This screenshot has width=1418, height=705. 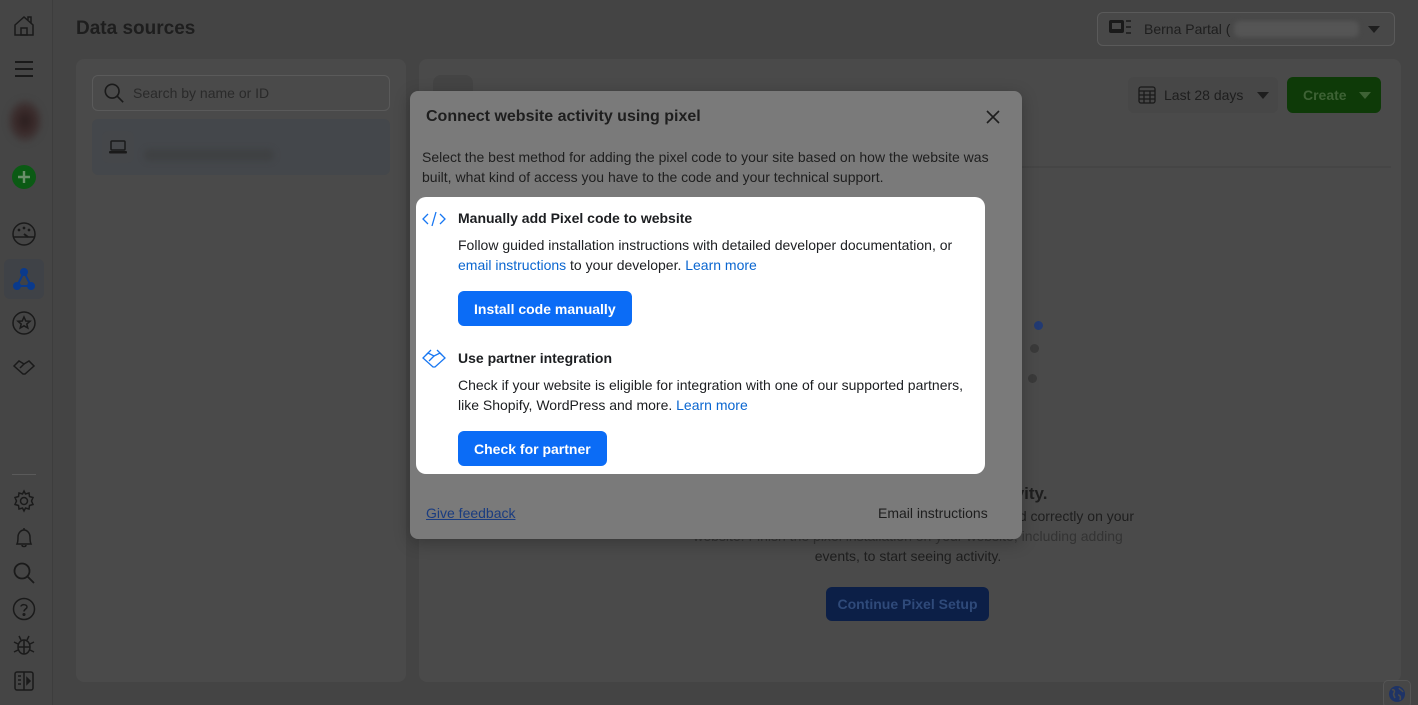 What do you see at coordinates (24, 26) in the screenshot?
I see `home-icon` at bounding box center [24, 26].